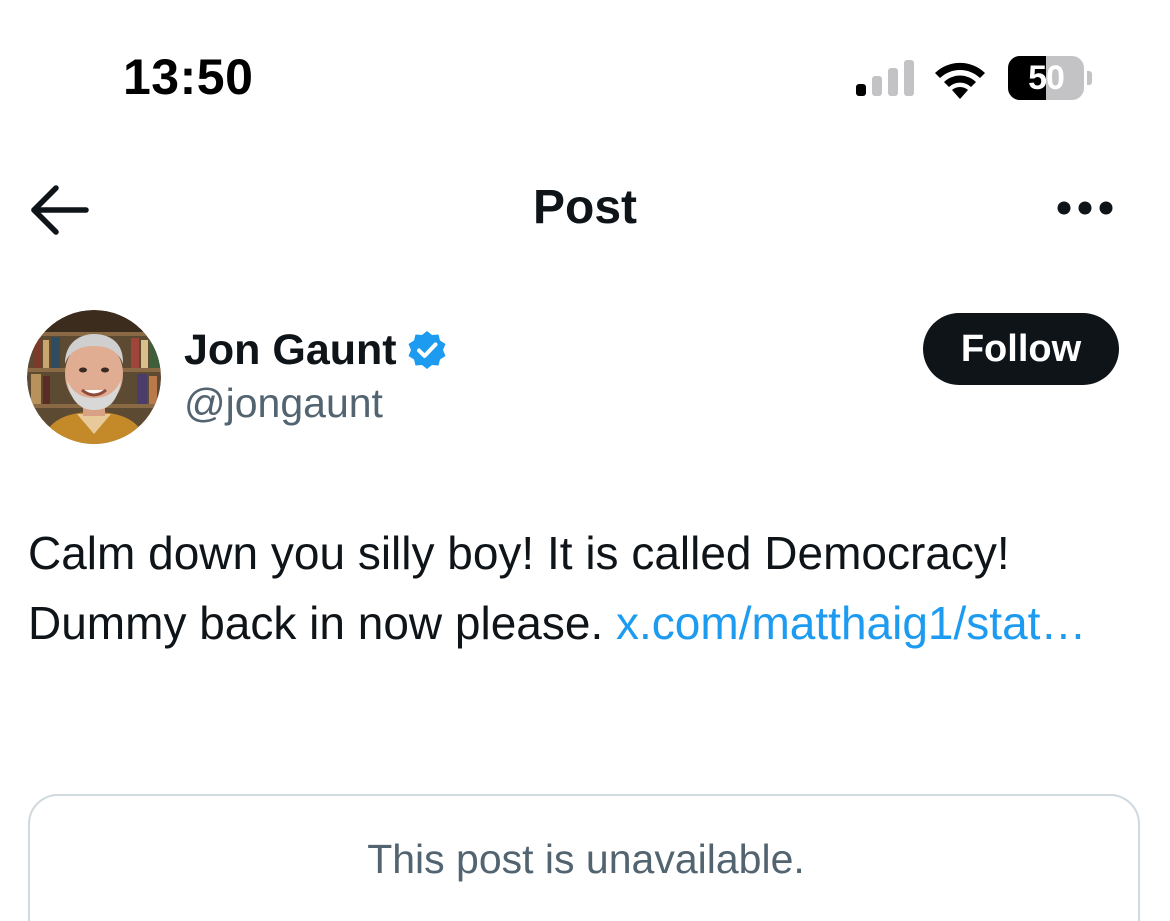 The image size is (1170, 921). What do you see at coordinates (427, 350) in the screenshot?
I see `verified-badge-icon` at bounding box center [427, 350].